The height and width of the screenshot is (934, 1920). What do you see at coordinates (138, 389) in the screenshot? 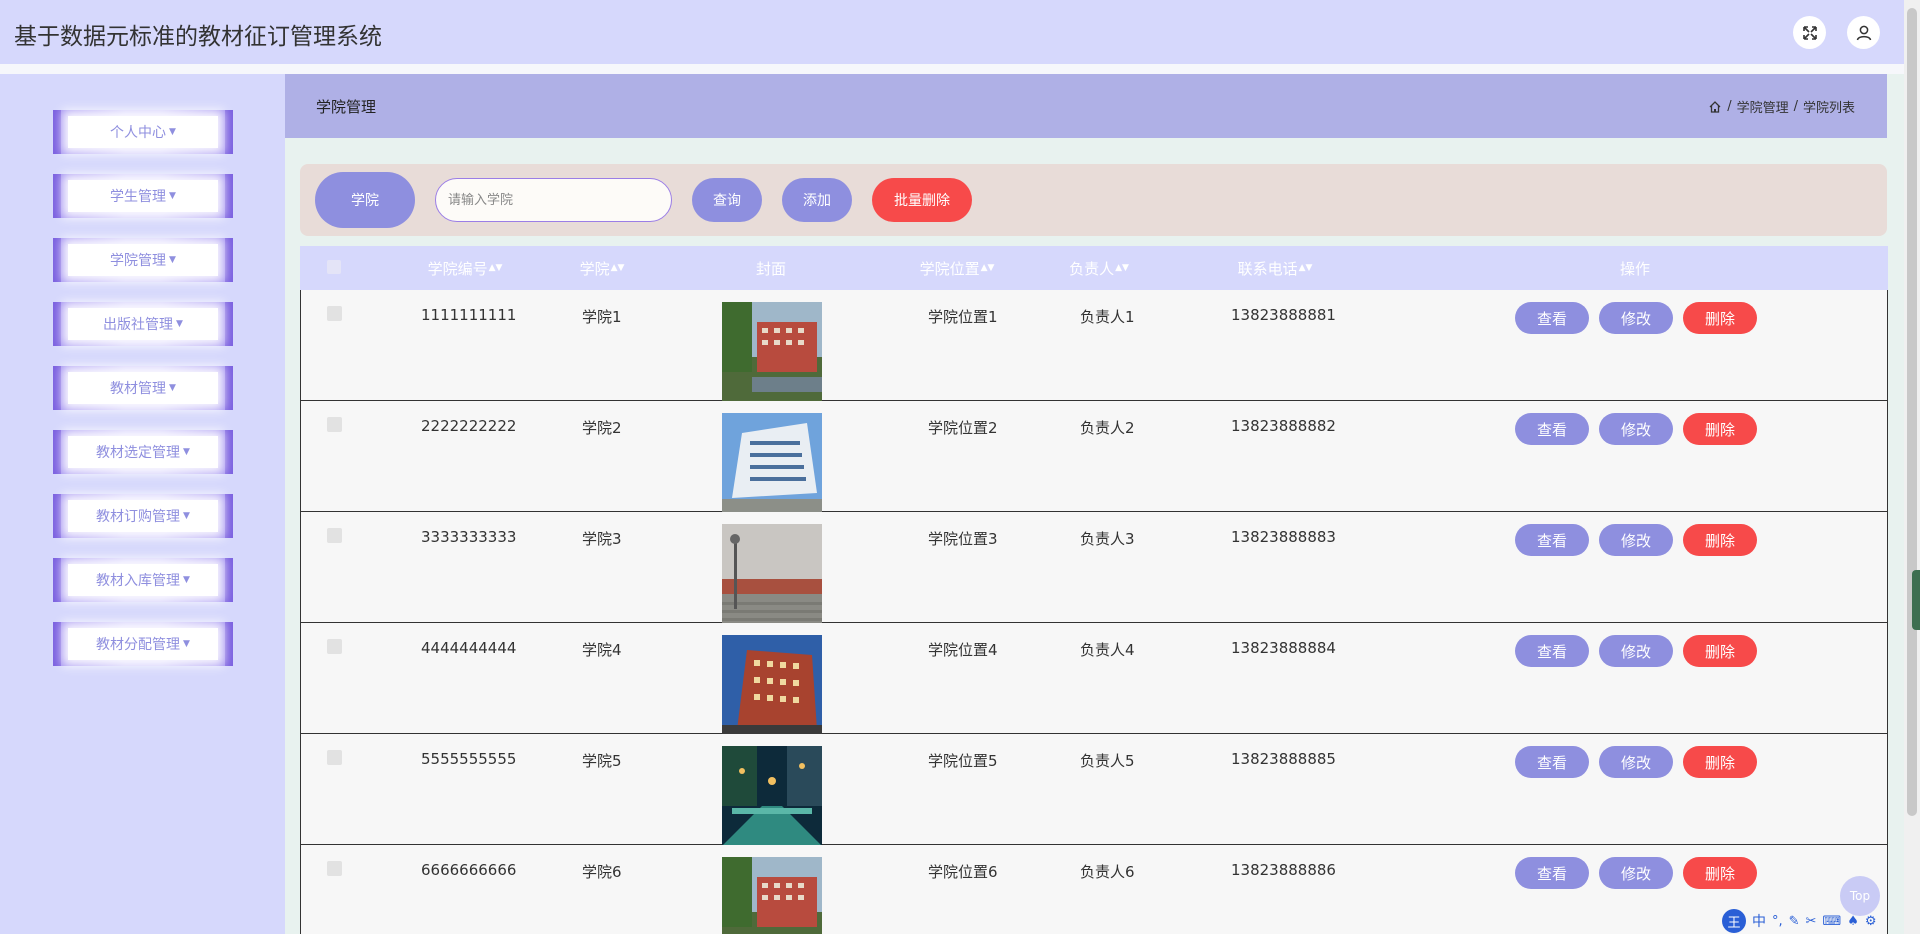
I see `sidebar-item-label: 教材管理` at bounding box center [138, 389].